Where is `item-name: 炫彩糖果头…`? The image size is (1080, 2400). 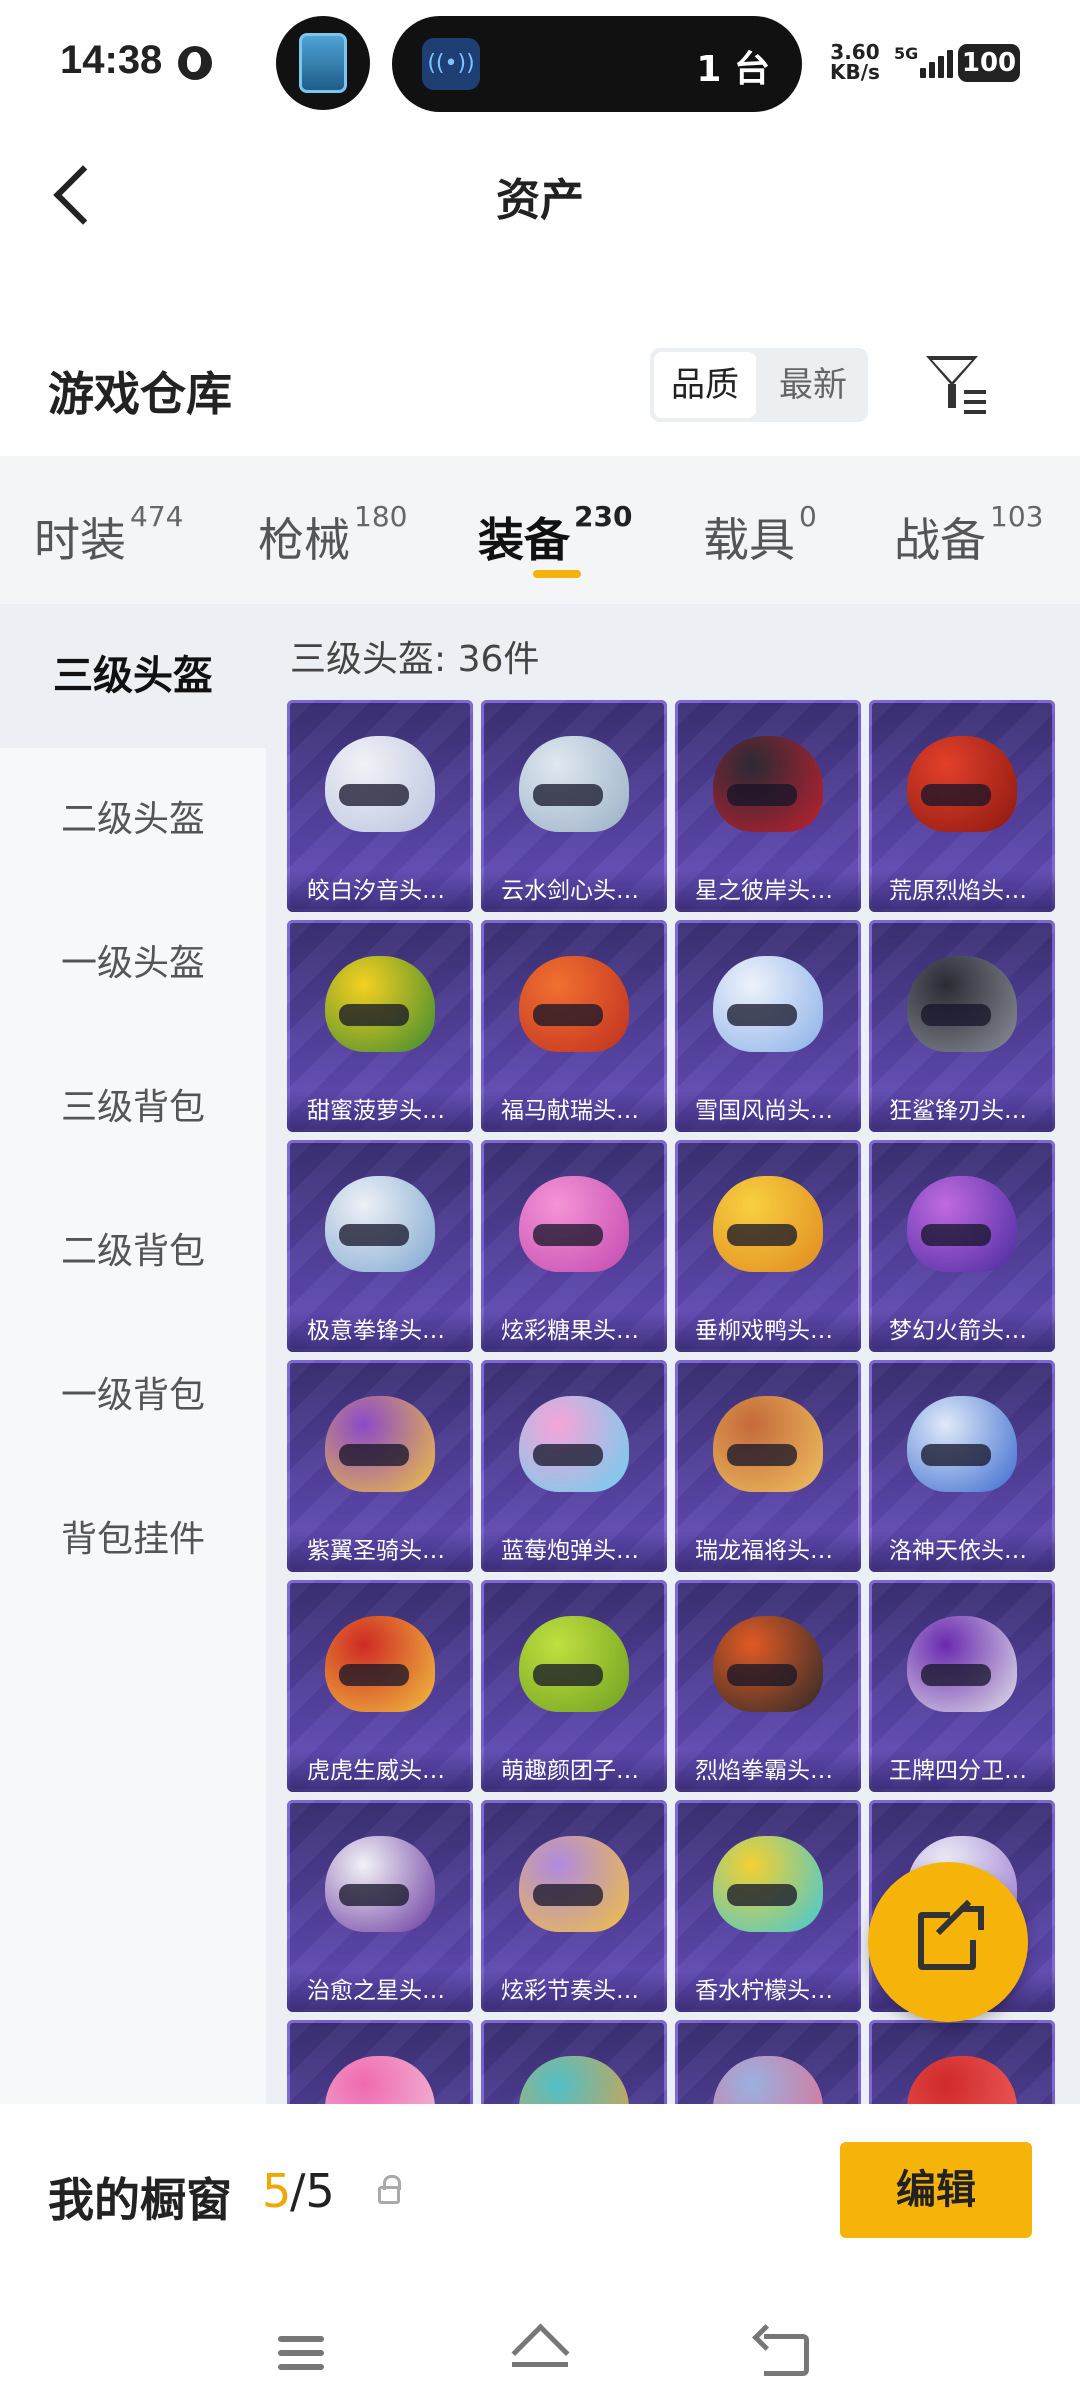 item-name: 炫彩糖果头… is located at coordinates (574, 1331).